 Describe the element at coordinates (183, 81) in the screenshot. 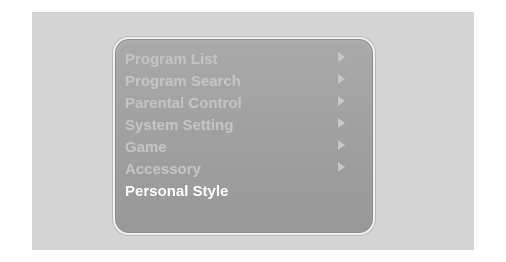

I see `menu-item-label: Program Search` at that location.